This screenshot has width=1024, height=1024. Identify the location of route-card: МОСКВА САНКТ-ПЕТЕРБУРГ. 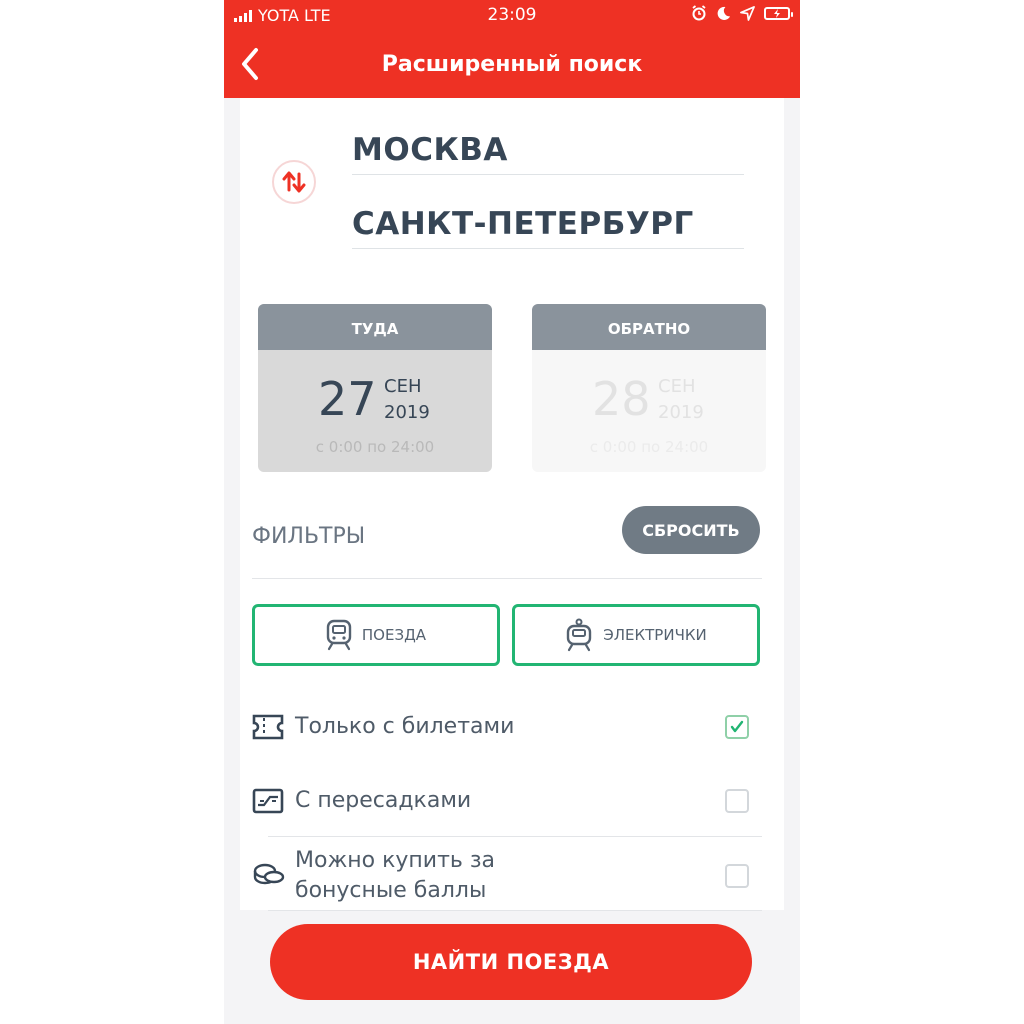
(512, 191).